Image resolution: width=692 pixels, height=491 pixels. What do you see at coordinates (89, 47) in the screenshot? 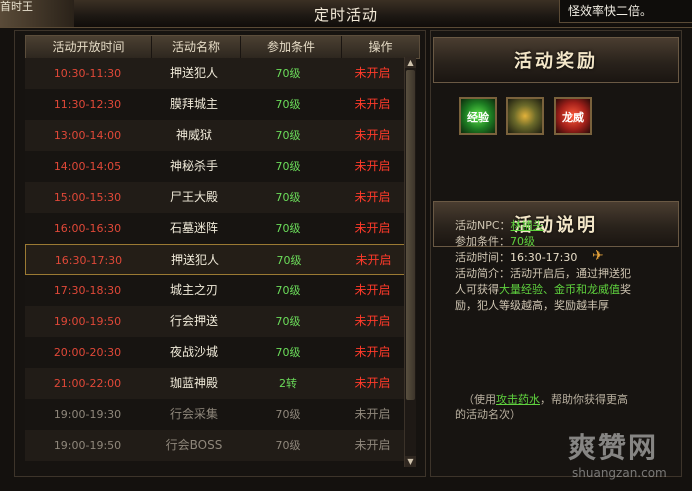
I see `header-time: 活动开放时间` at bounding box center [89, 47].